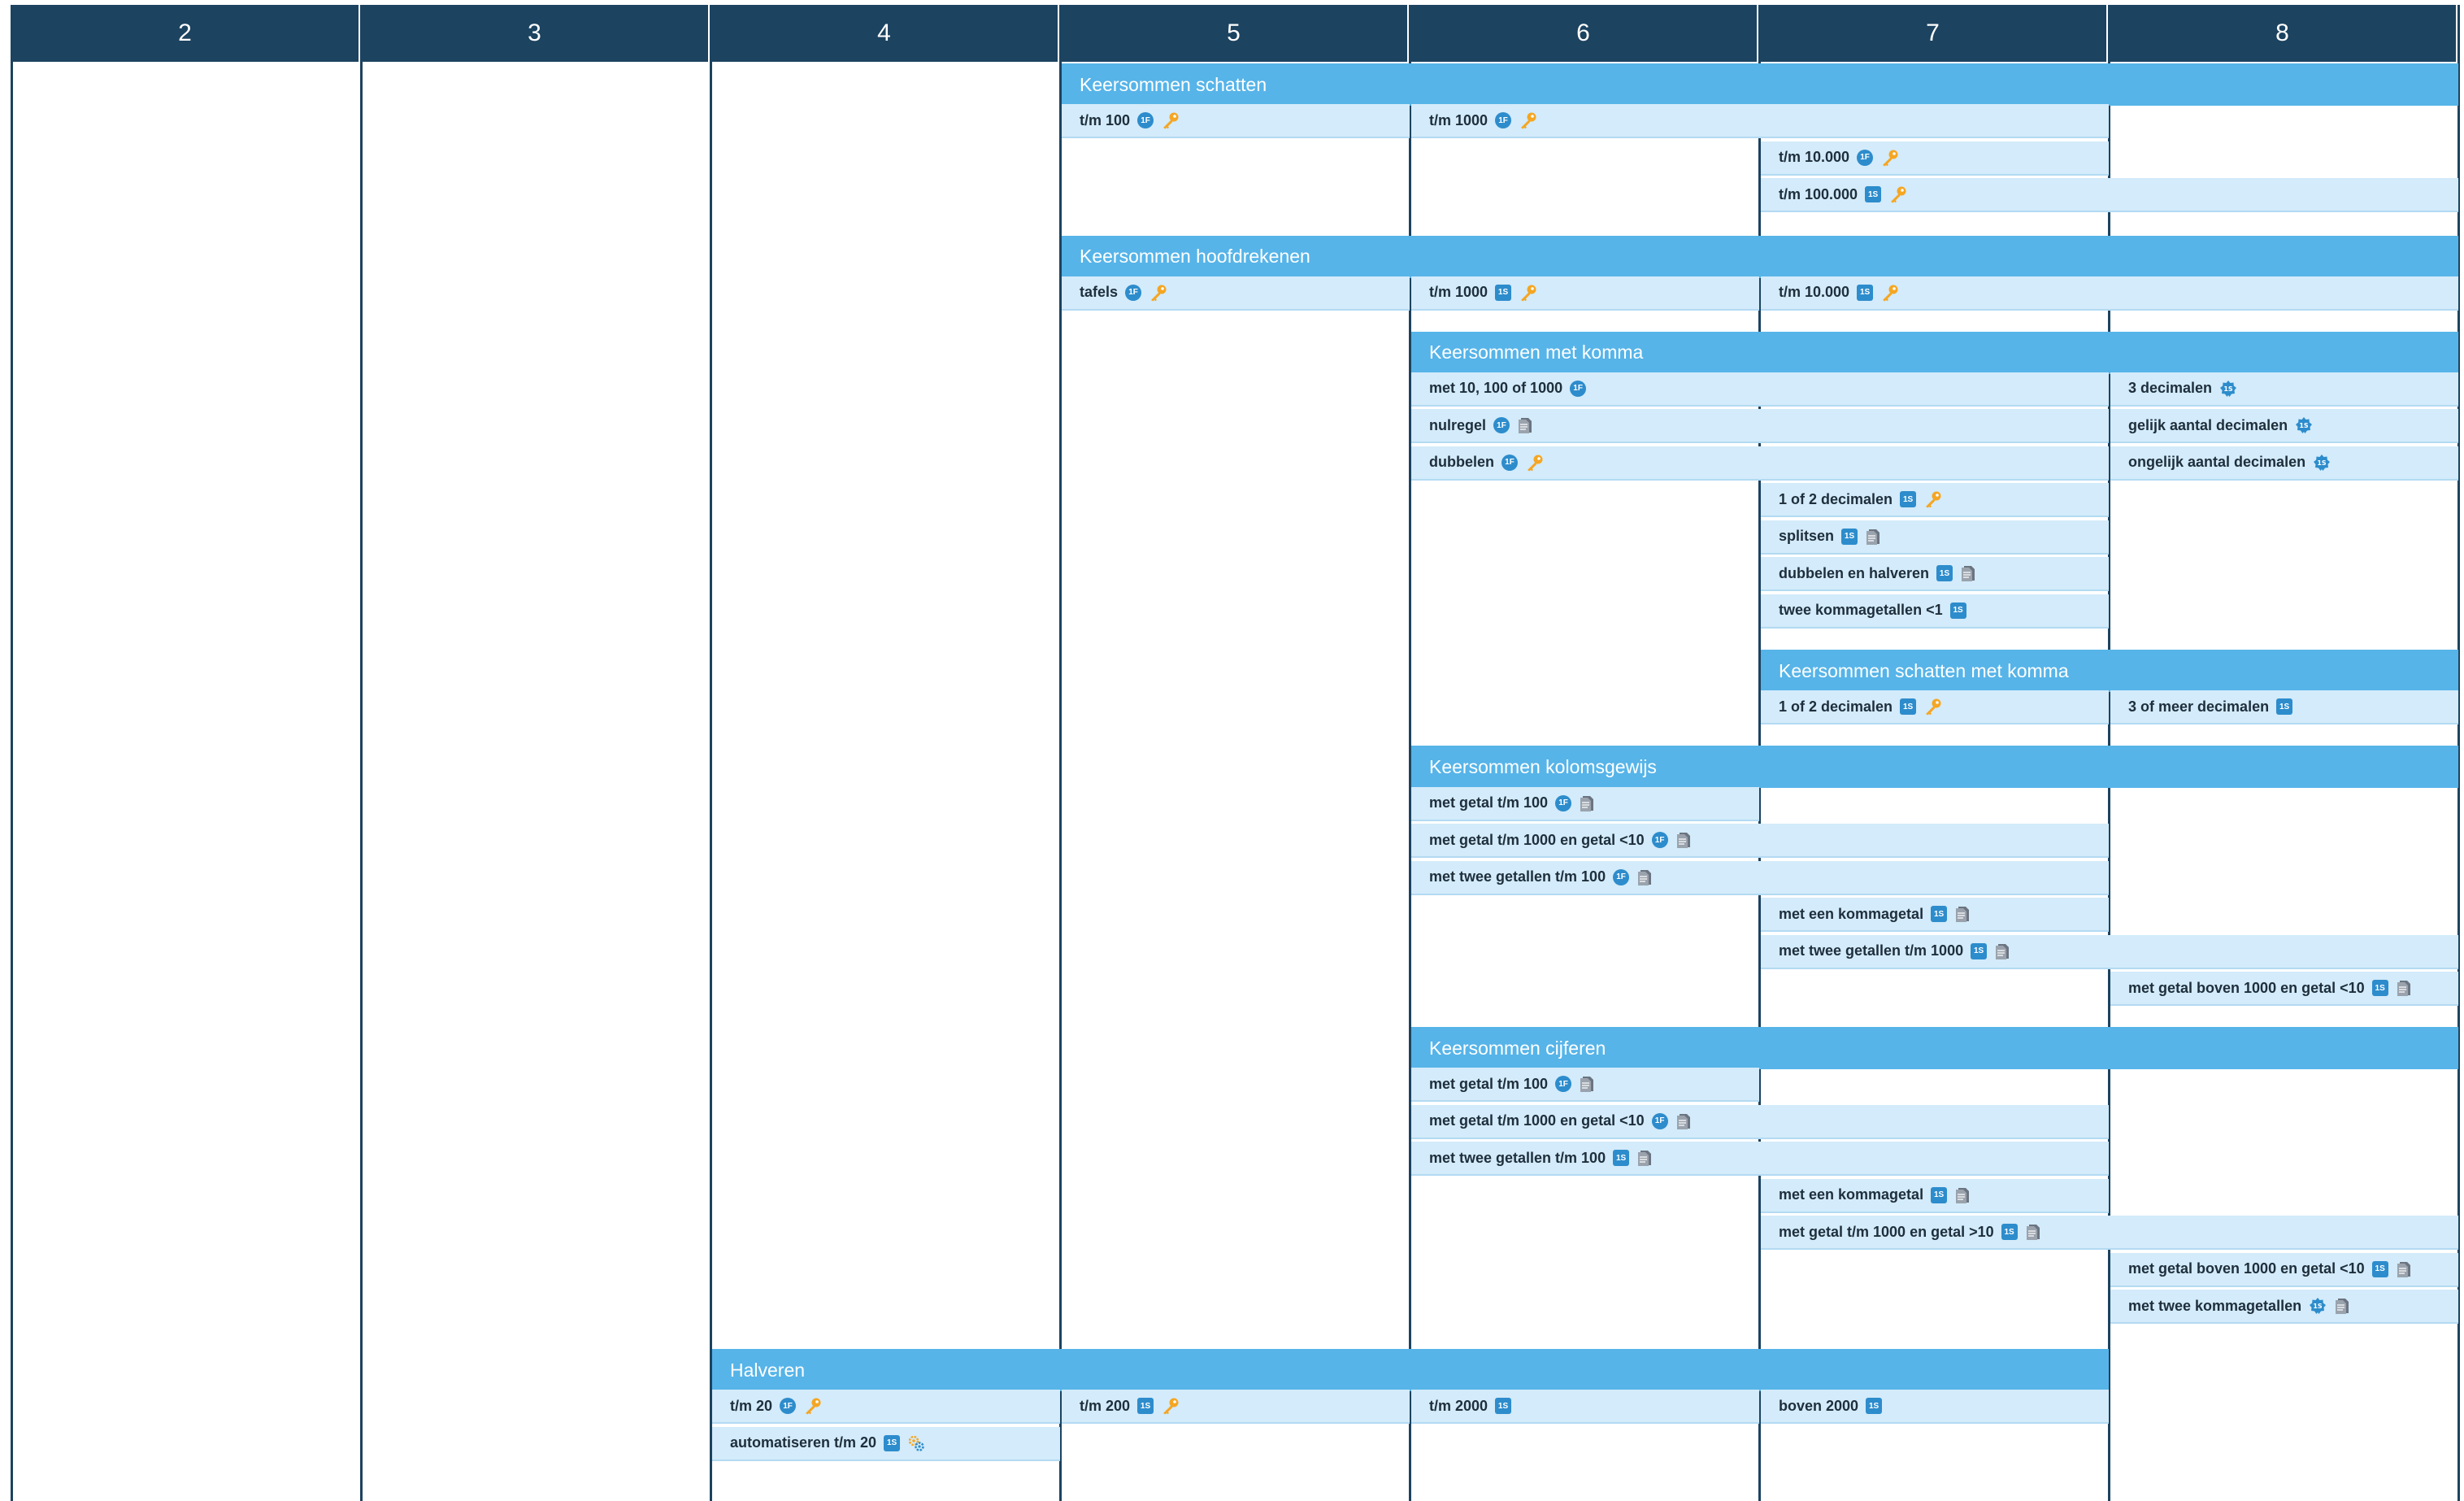 The height and width of the screenshot is (1501, 2464). Describe the element at coordinates (1935, 537) in the screenshot. I see `topic-row: splitsen 1S` at that location.